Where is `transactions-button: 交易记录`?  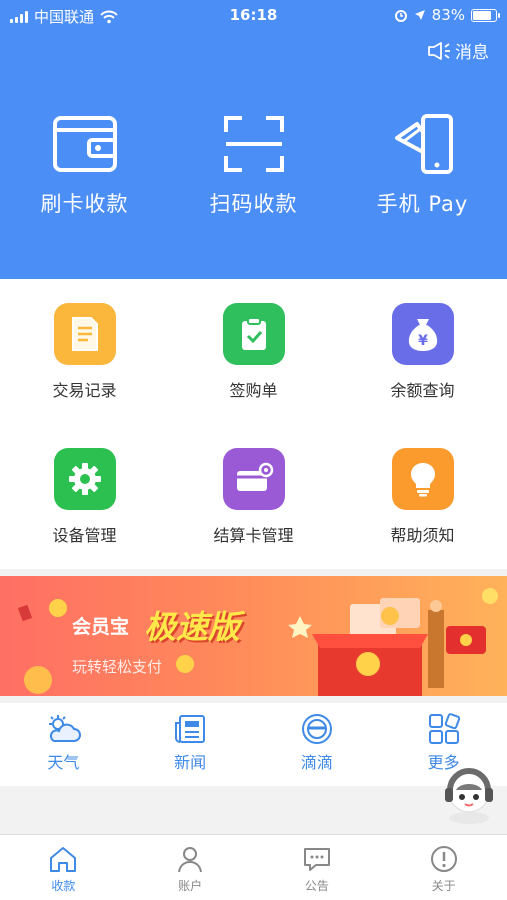
transactions-button: 交易记录 is located at coordinates (84, 351).